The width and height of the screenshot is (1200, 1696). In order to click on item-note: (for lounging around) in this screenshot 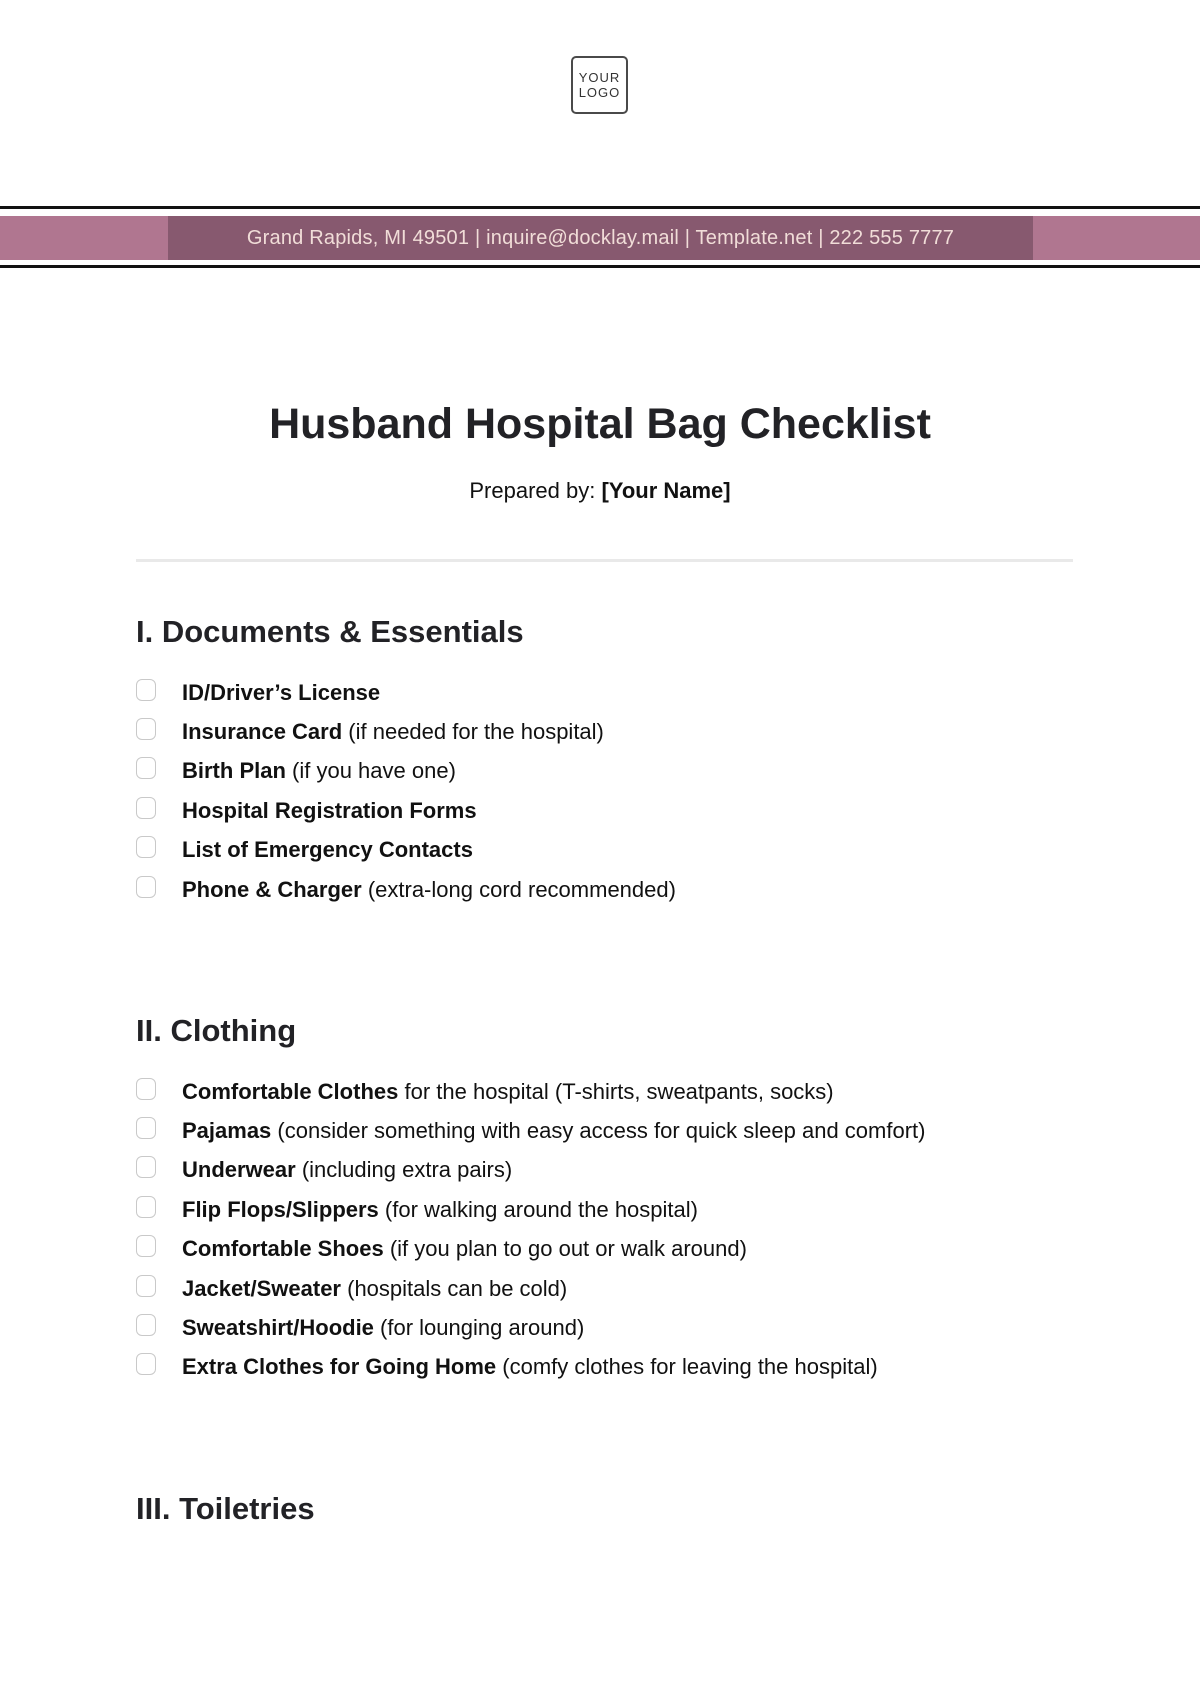, I will do `click(479, 1328)`.